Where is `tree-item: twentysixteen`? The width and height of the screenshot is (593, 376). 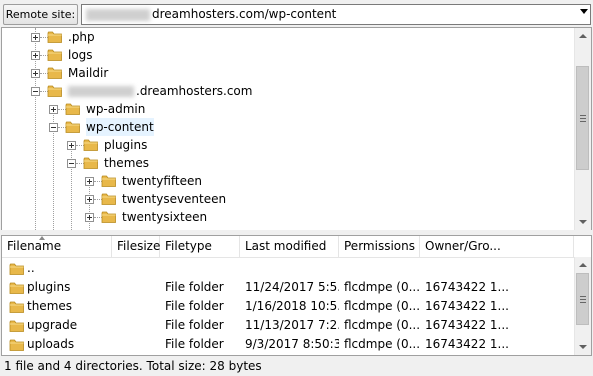 tree-item: twentysixteen is located at coordinates (287, 217).